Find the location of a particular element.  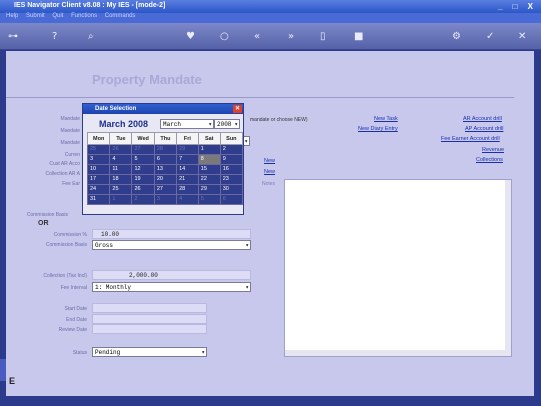

calendar-day: 17 is located at coordinates (98, 179).